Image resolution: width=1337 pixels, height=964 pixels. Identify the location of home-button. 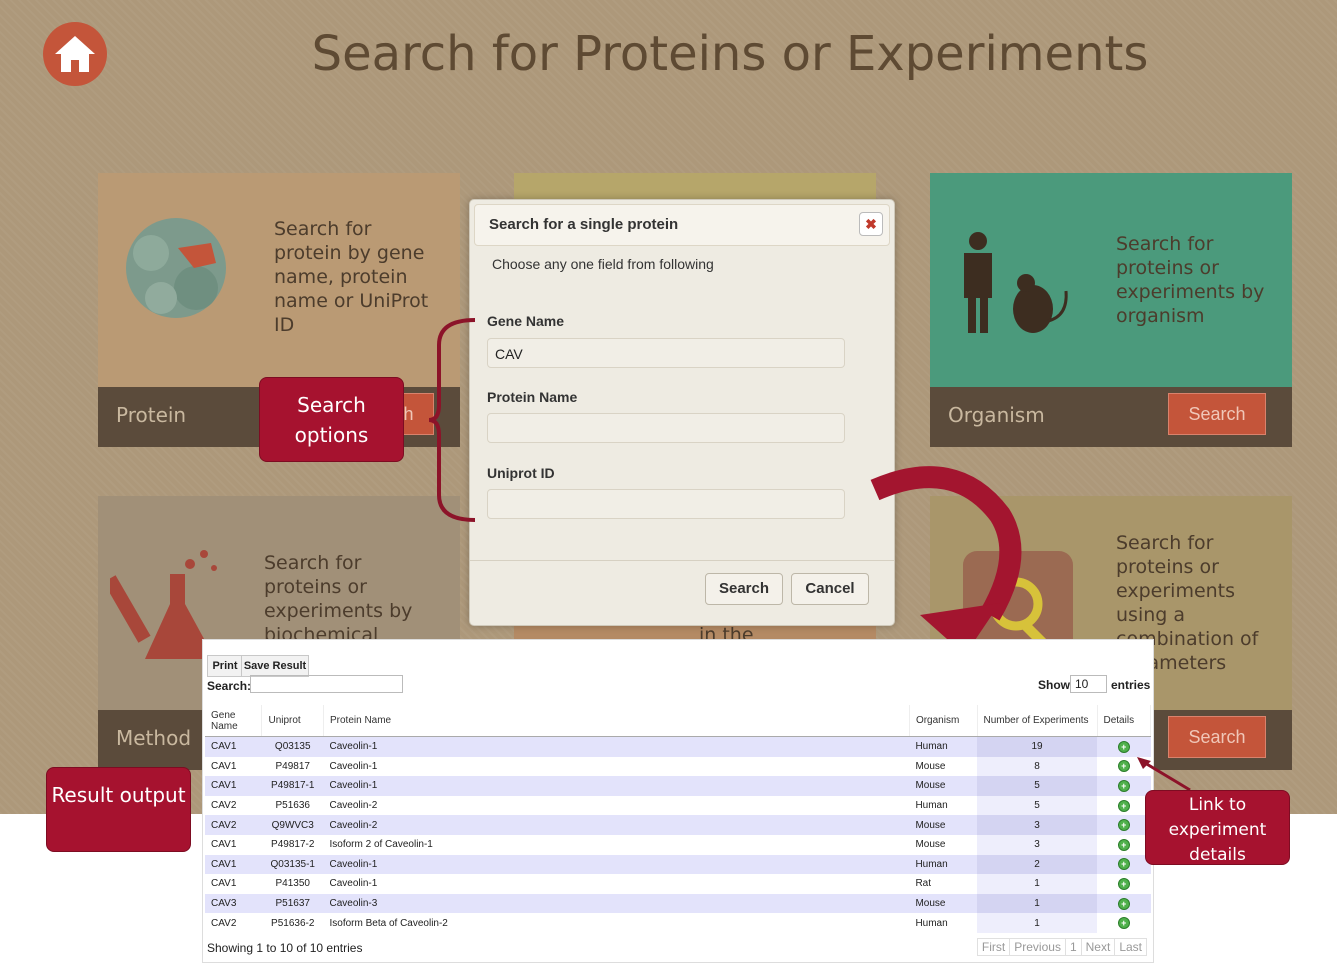
(75, 54).